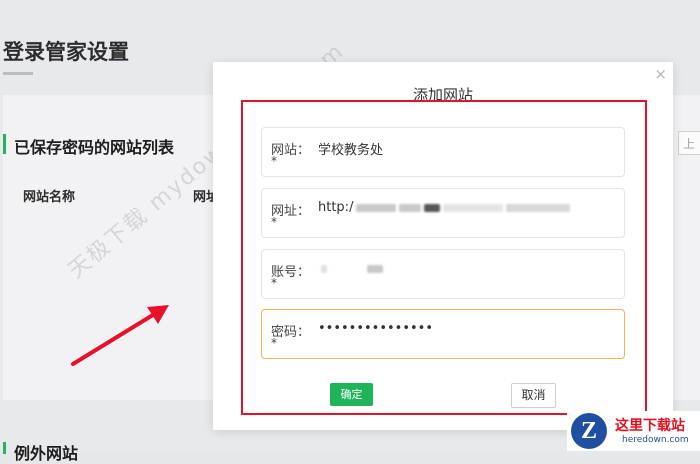 The height and width of the screenshot is (464, 700). What do you see at coordinates (4, 448) in the screenshot?
I see `section2-accent-bar` at bounding box center [4, 448].